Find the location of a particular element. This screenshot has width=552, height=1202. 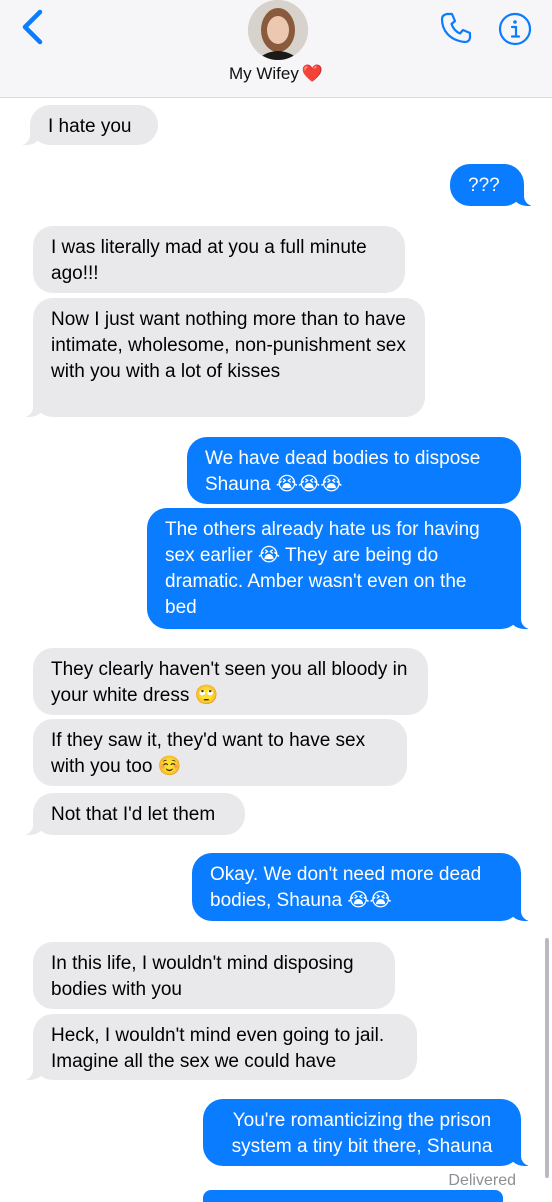

contact-photo is located at coordinates (278, 30).